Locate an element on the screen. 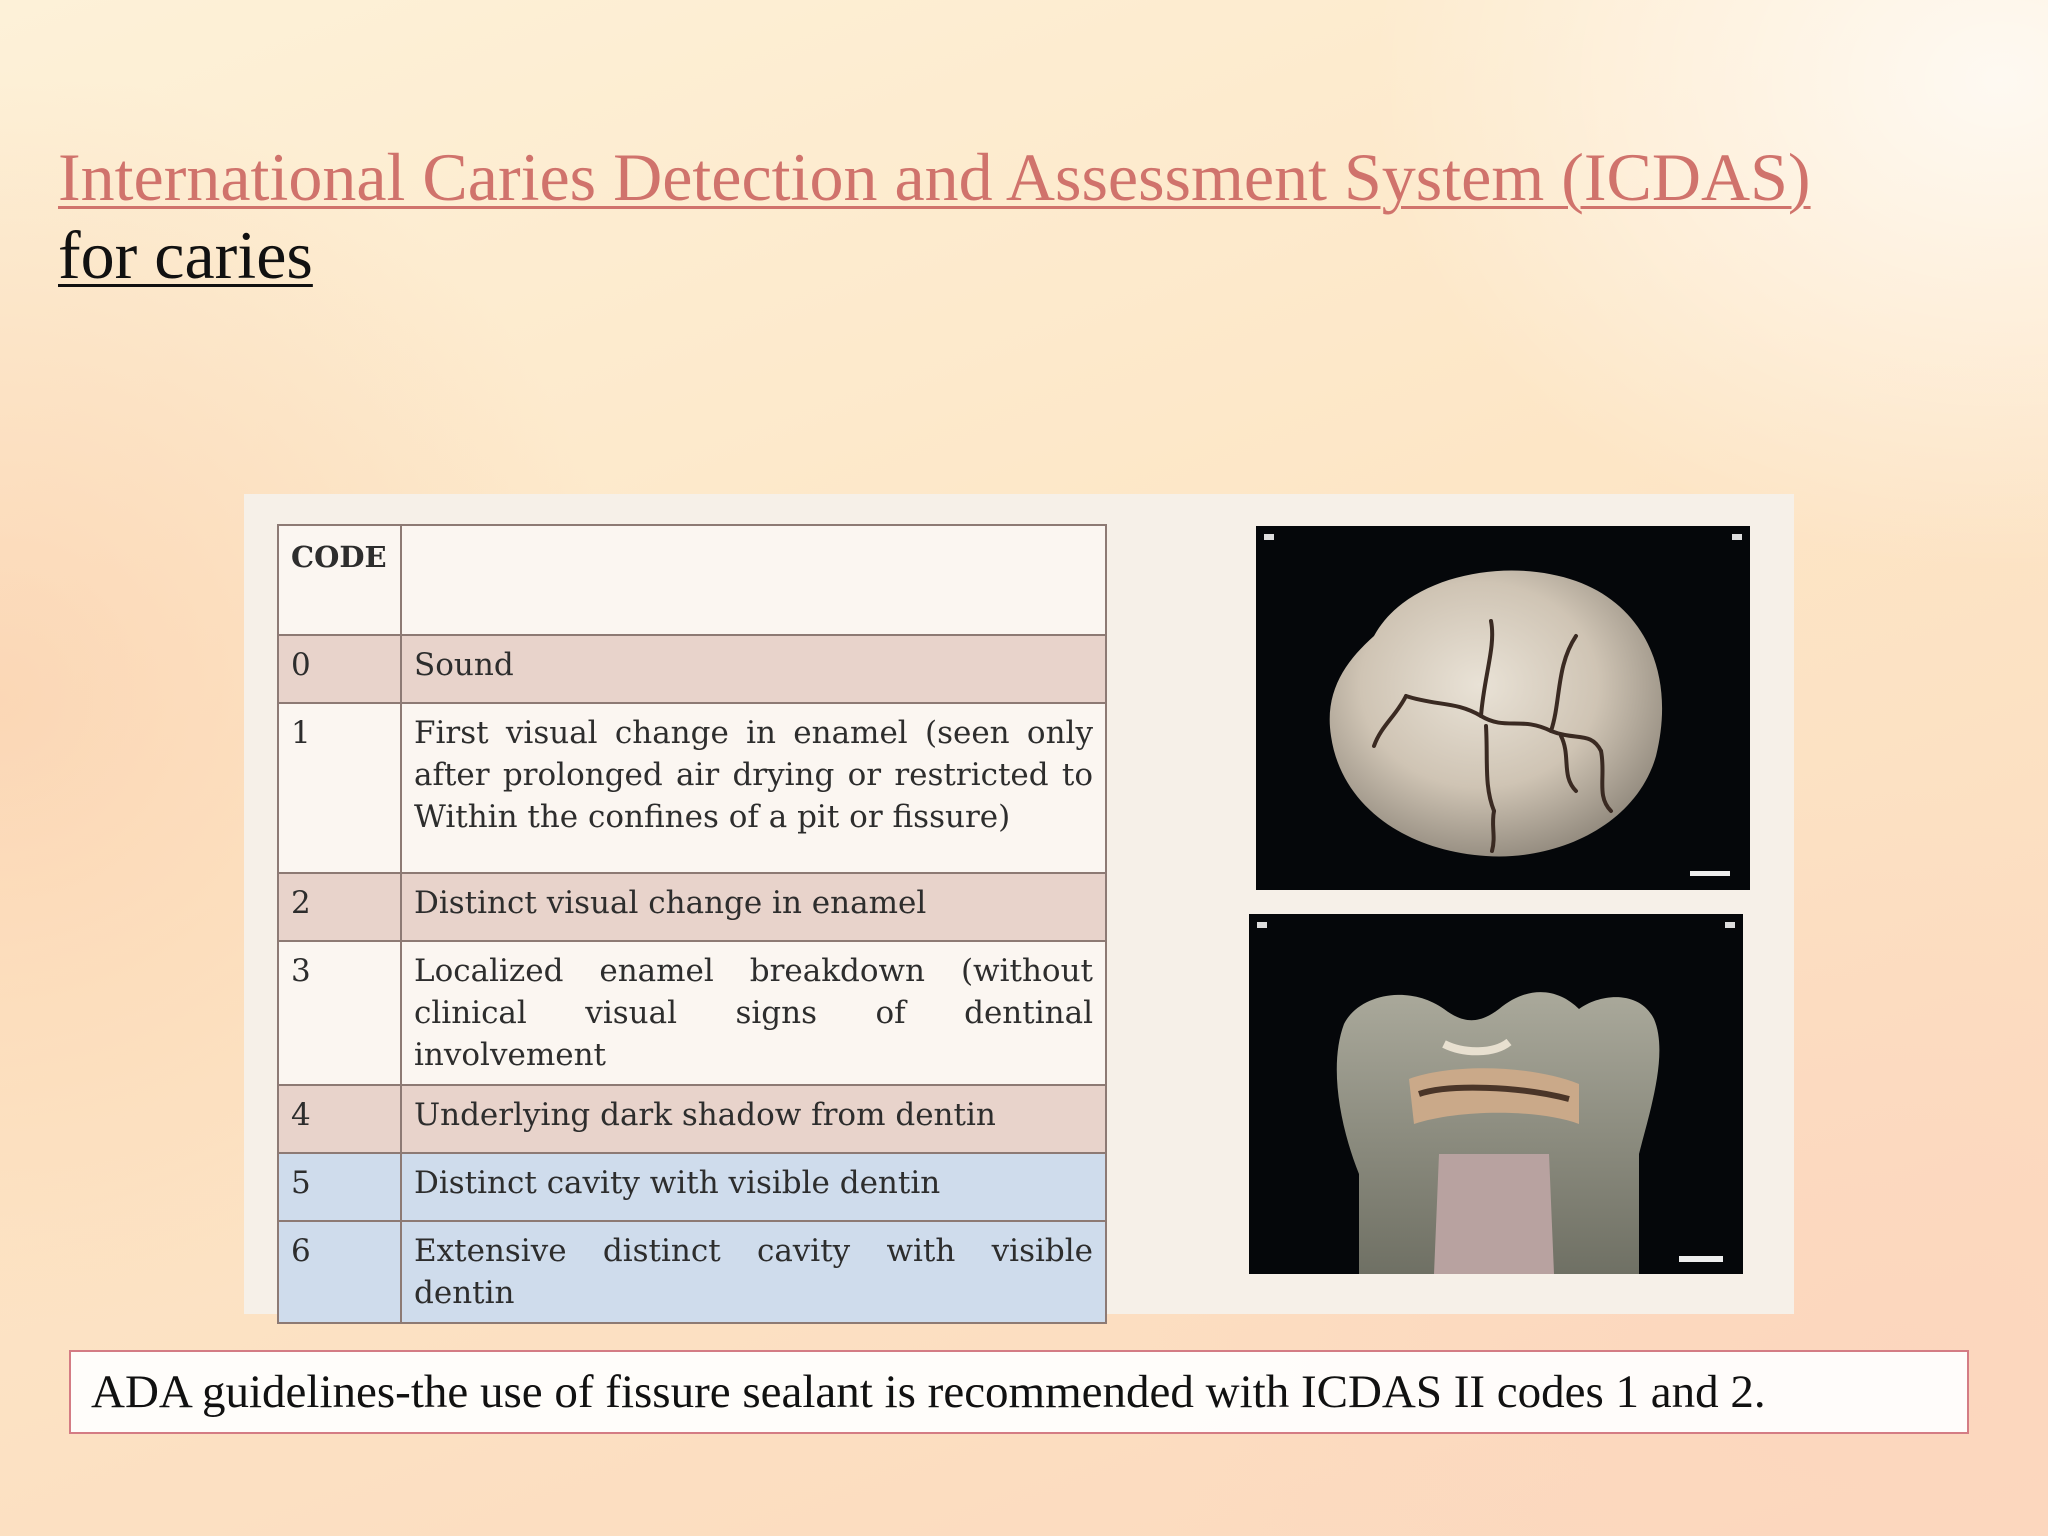 This screenshot has height=1536, width=2048. description-cell: Sound is located at coordinates (753, 669).